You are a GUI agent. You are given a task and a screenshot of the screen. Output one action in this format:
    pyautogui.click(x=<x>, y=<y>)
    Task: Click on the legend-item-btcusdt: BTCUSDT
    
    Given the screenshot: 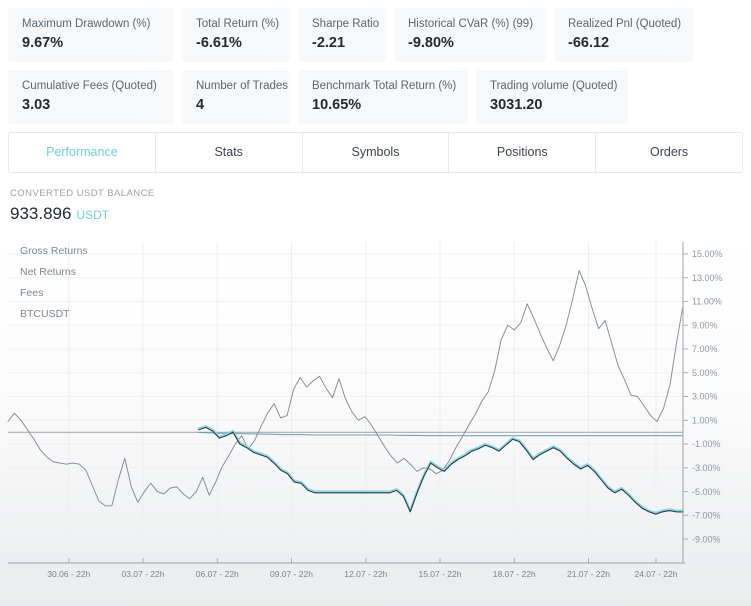 What is the action you would take?
    pyautogui.click(x=45, y=314)
    